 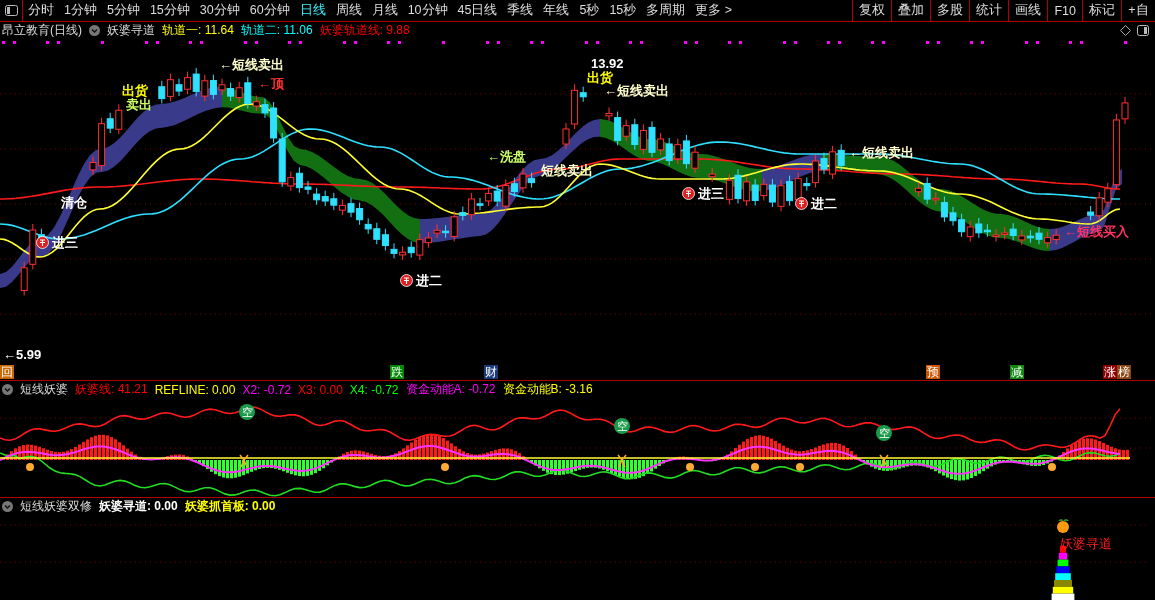 What do you see at coordinates (589, 10) in the screenshot?
I see `period-tab: 5秒` at bounding box center [589, 10].